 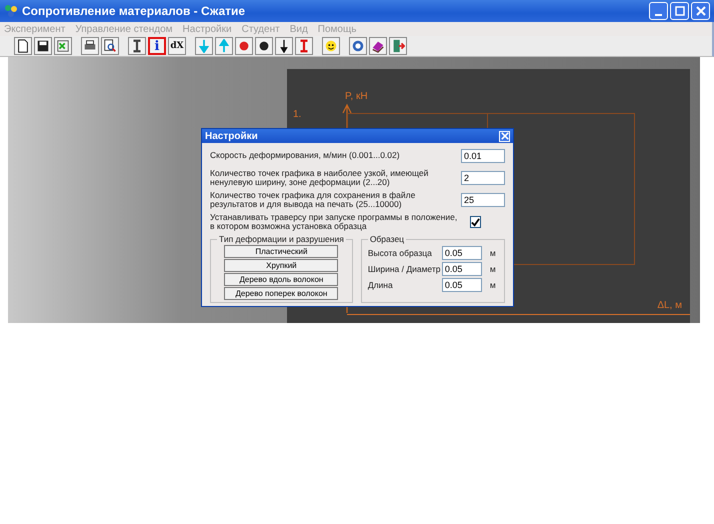 I want to click on app-icon, so click(x=11, y=11).